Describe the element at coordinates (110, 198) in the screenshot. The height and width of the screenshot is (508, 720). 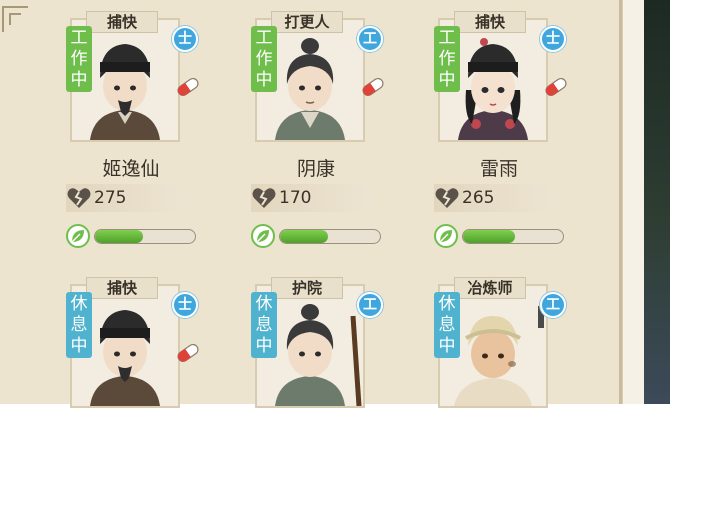
I see `stat-value: 275` at that location.